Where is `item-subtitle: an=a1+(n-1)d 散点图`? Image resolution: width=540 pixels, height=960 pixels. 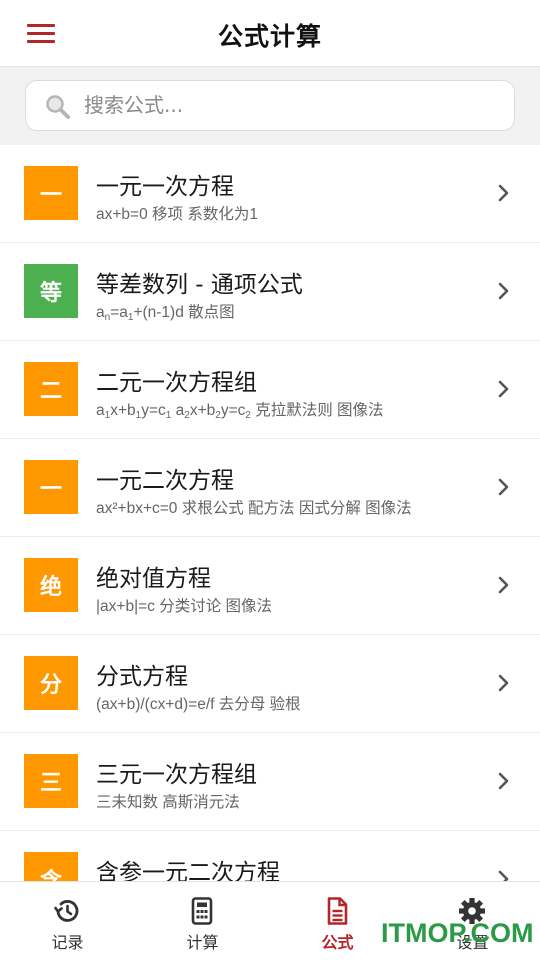
item-subtitle: an=a1+(n-1)d 散点图 is located at coordinates (165, 313).